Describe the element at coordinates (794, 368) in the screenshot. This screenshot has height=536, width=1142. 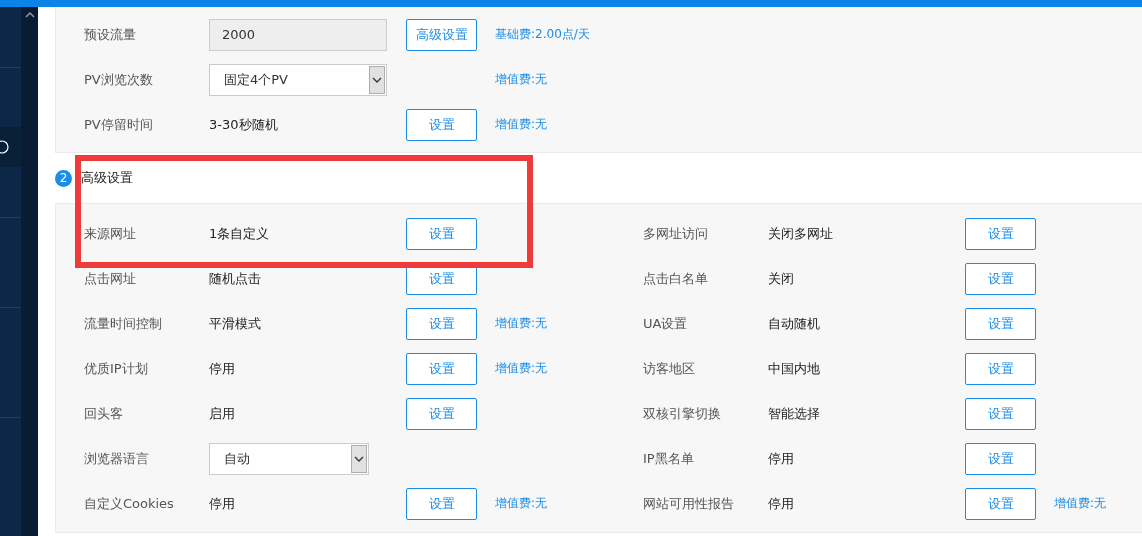
I see `field-value: 中国内地` at that location.